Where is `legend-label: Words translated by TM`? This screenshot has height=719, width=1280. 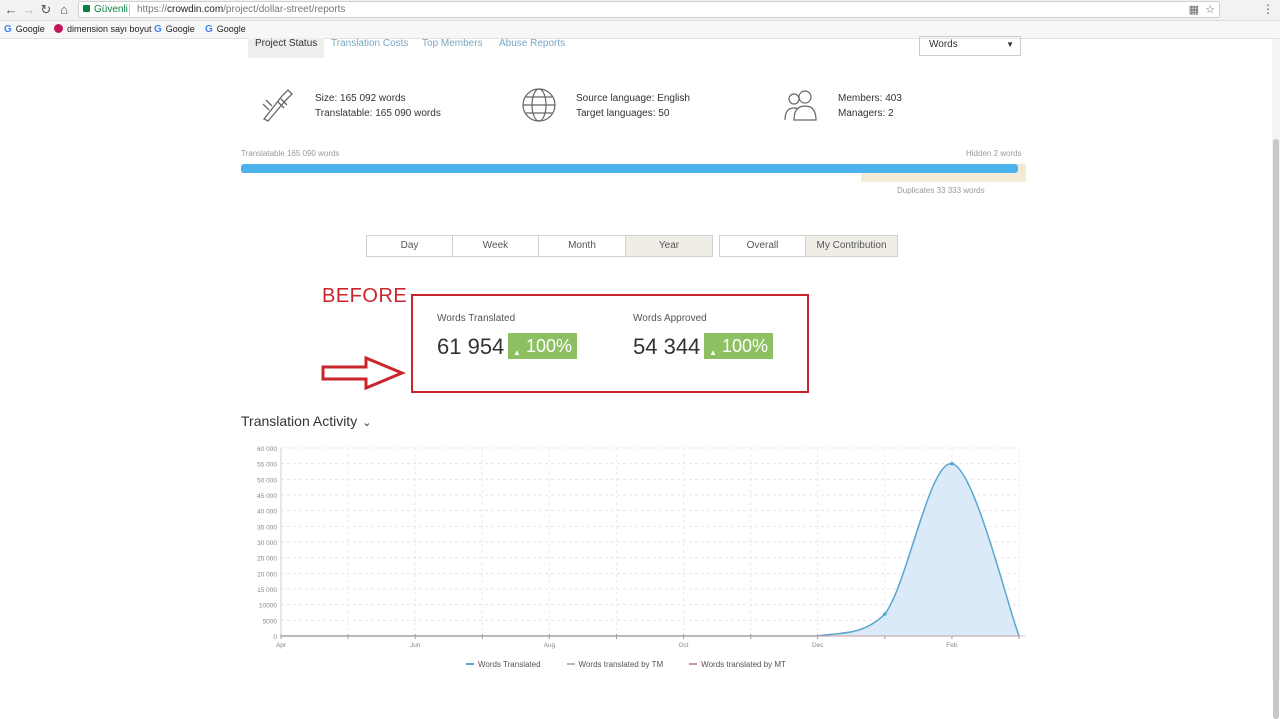 legend-label: Words translated by TM is located at coordinates (621, 664).